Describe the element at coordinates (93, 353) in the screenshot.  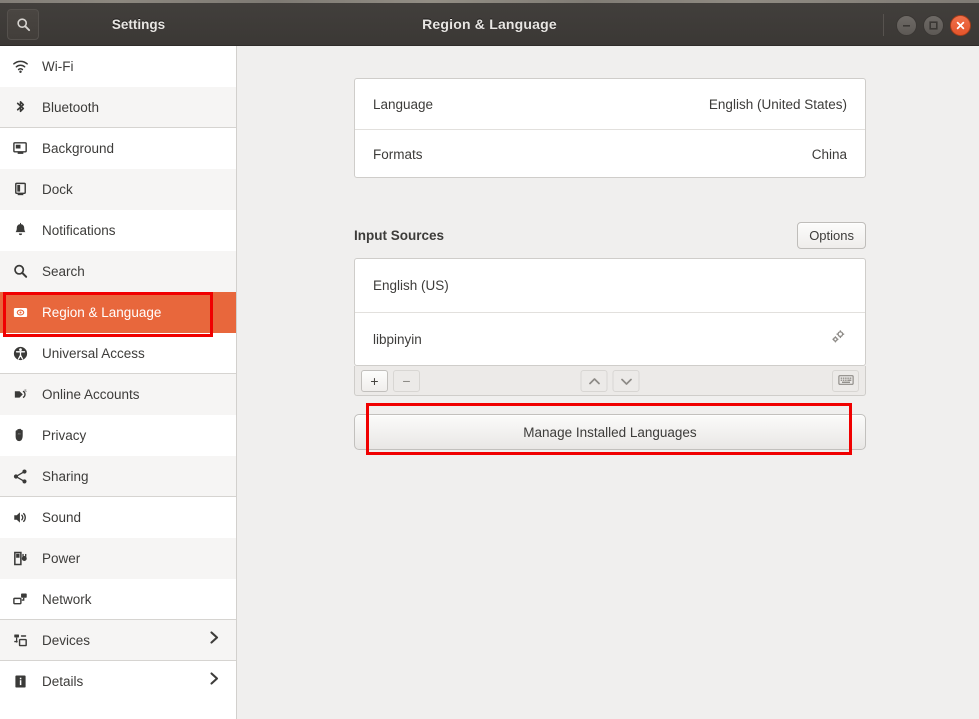
I see `sidebar-item-label: Universal Access` at that location.